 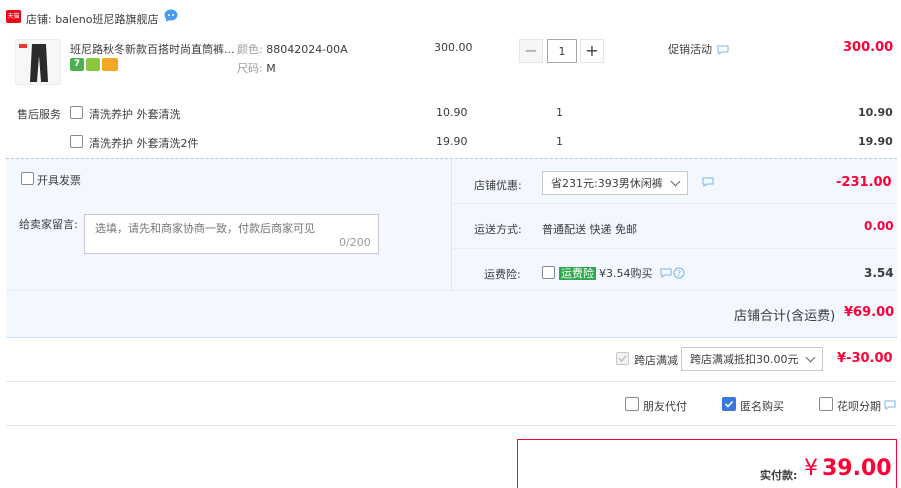 I want to click on promo-label: 促销活动, so click(x=690, y=49).